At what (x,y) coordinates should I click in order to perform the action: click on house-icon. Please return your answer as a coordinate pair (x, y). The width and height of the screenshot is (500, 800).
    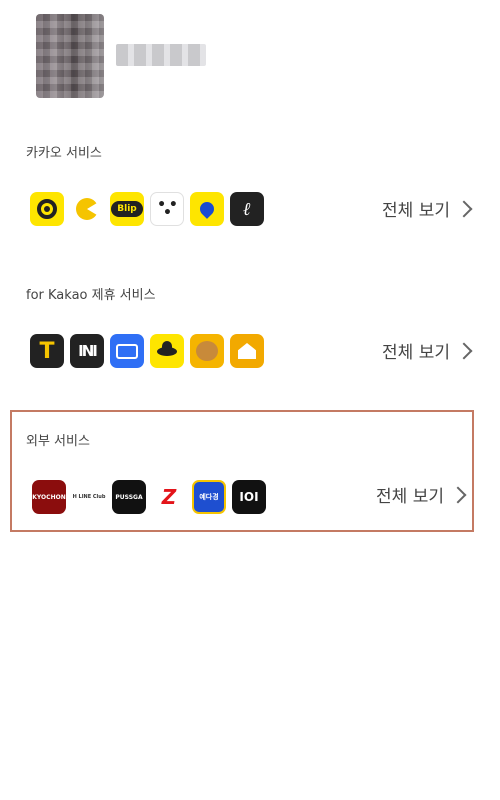
    Looking at the image, I should click on (247, 351).